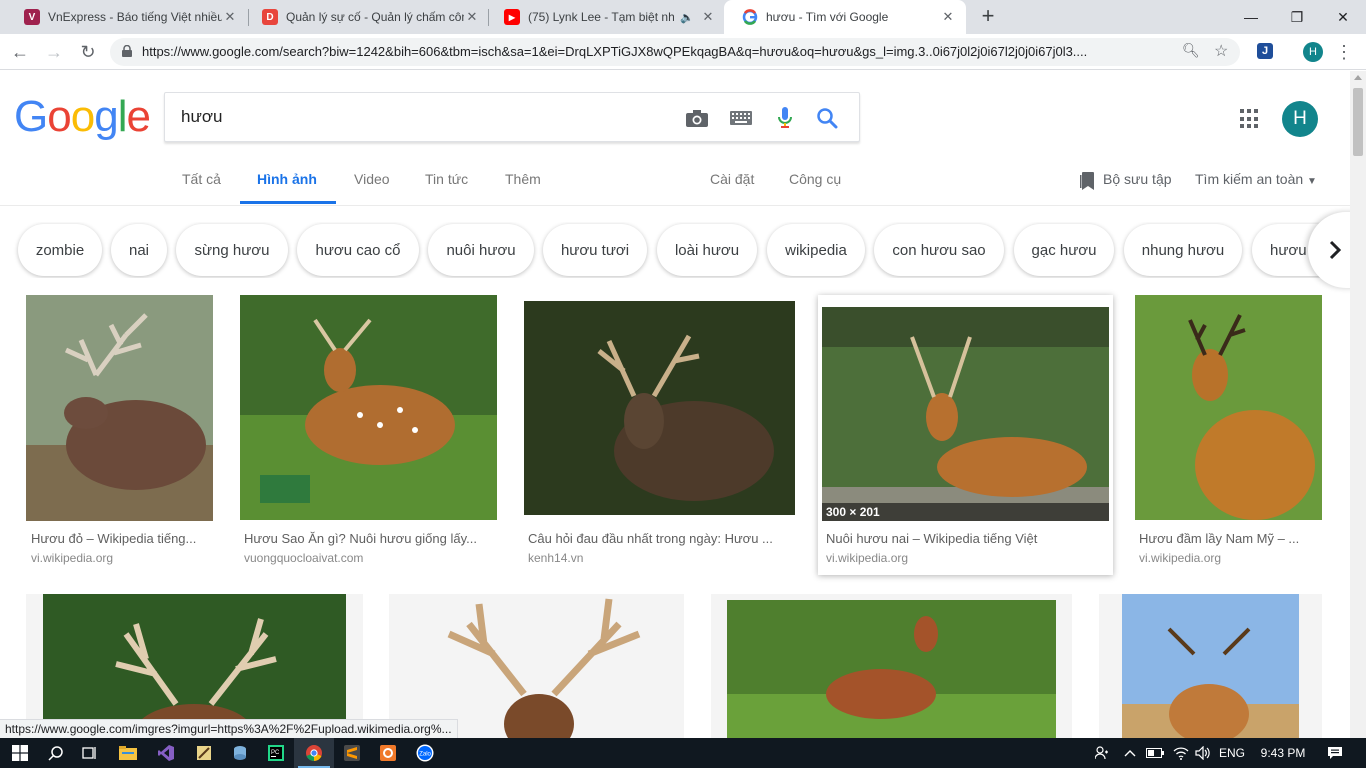 The image size is (1366, 768). What do you see at coordinates (1183, 250) in the screenshot?
I see `chip-nhung-huou: nhung hươu` at bounding box center [1183, 250].